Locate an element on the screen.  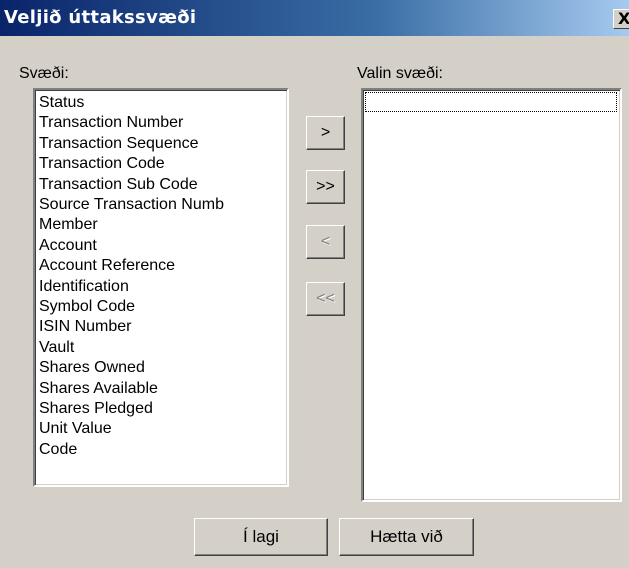
list-item: Transaction Number is located at coordinates (111, 123).